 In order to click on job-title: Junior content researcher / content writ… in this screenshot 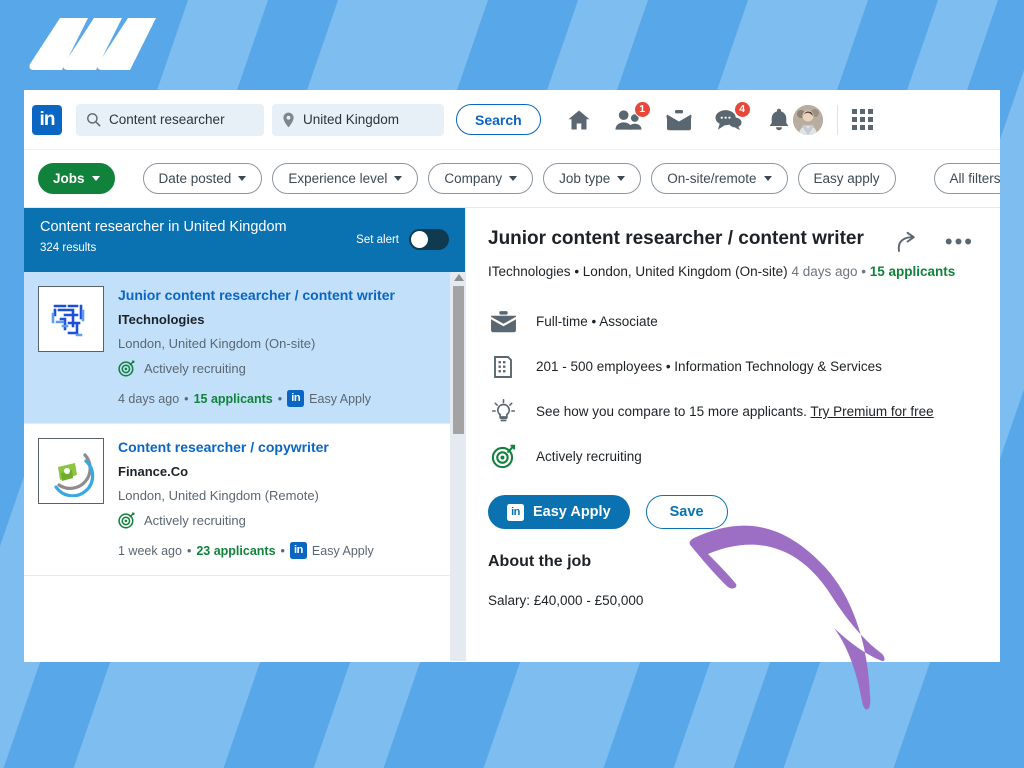, I will do `click(256, 295)`.